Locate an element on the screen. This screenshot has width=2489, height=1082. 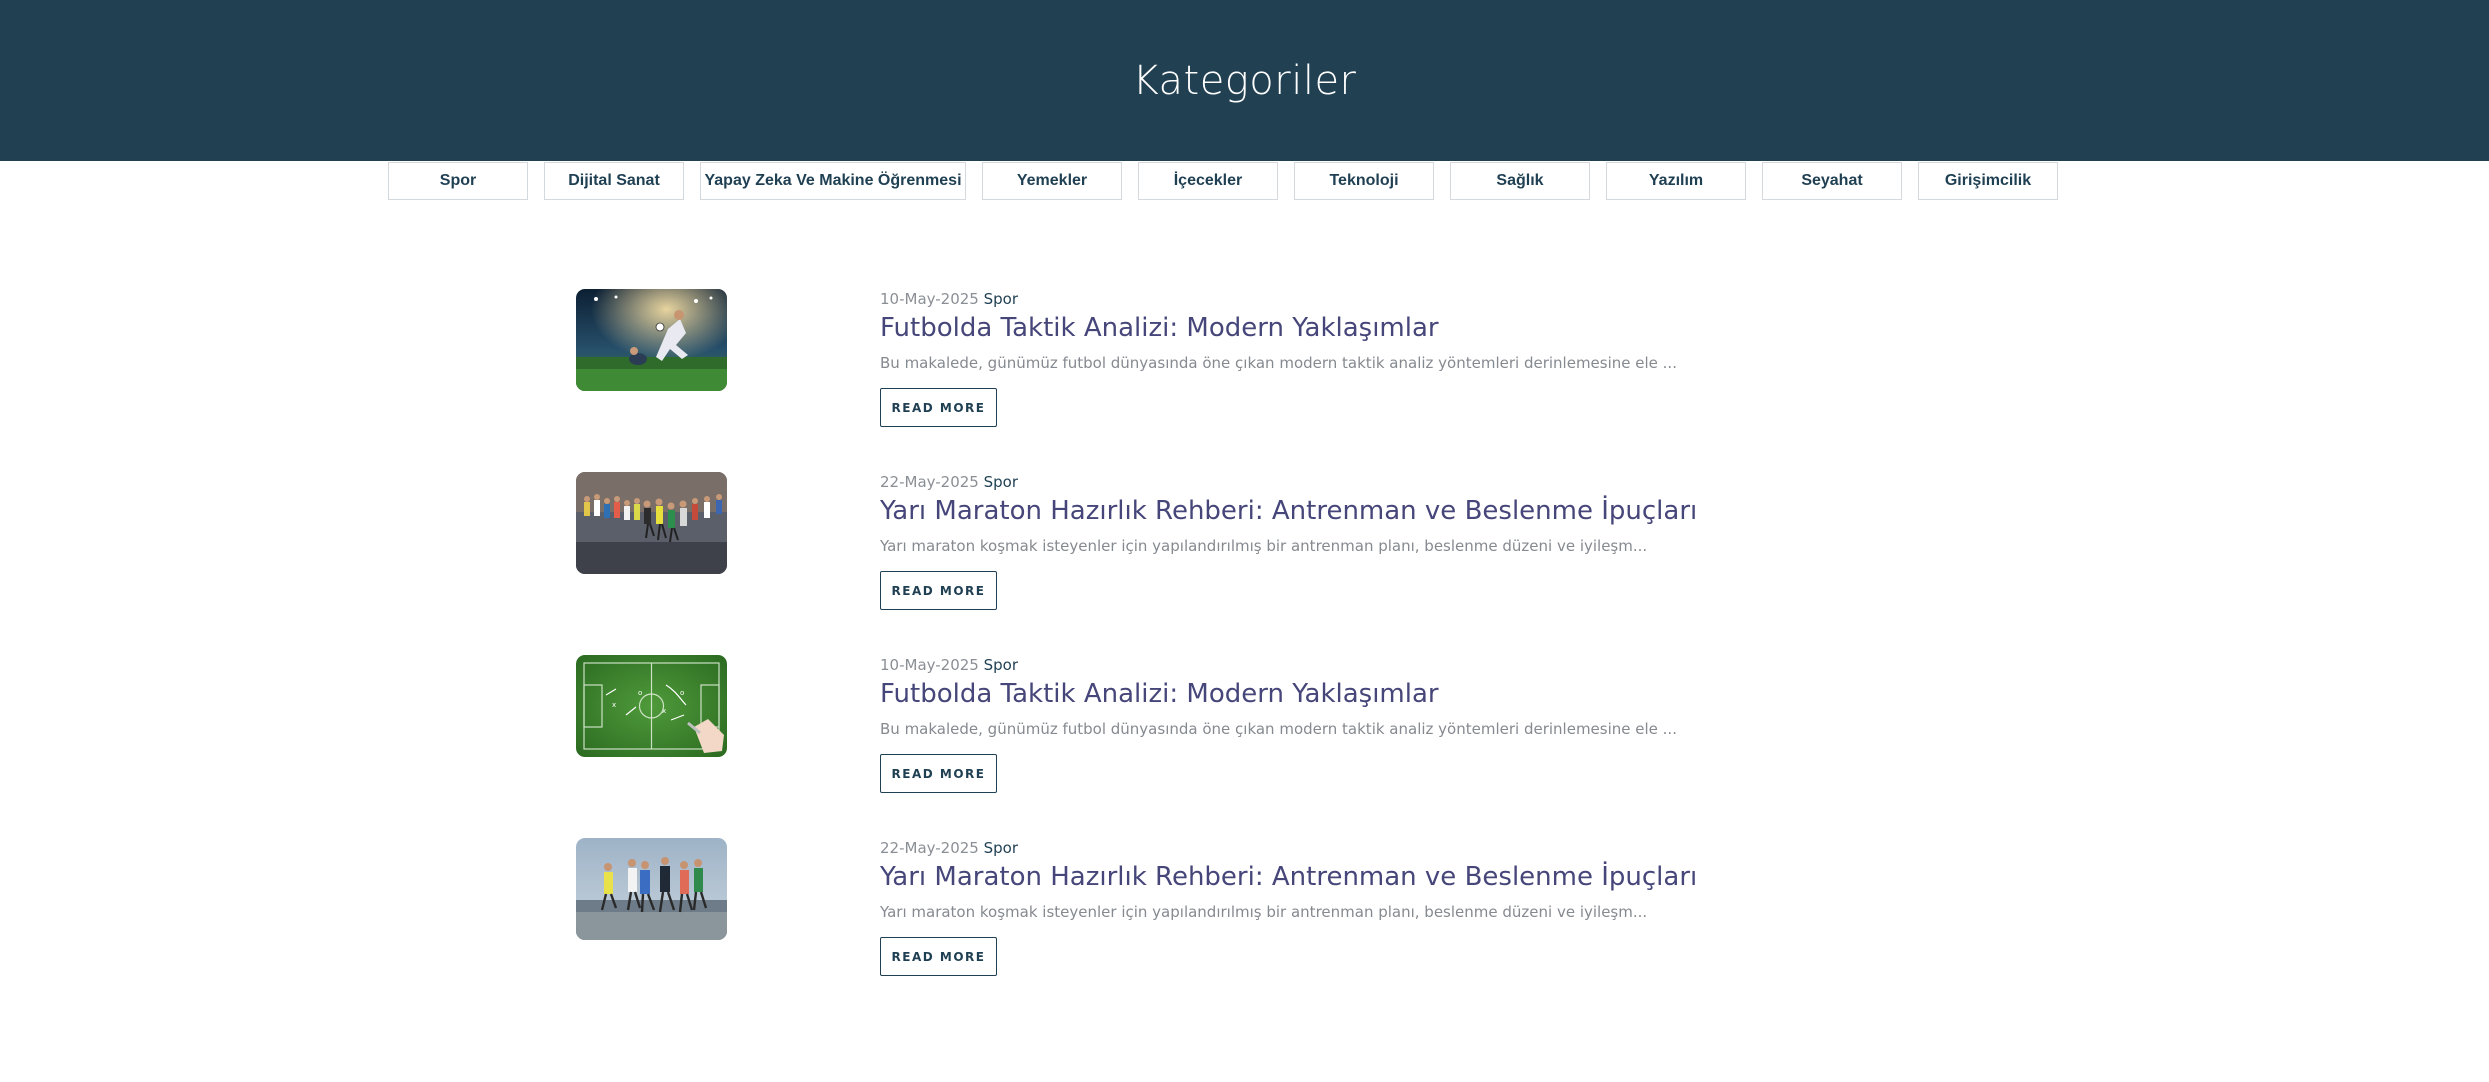
football-image is located at coordinates (651, 340).